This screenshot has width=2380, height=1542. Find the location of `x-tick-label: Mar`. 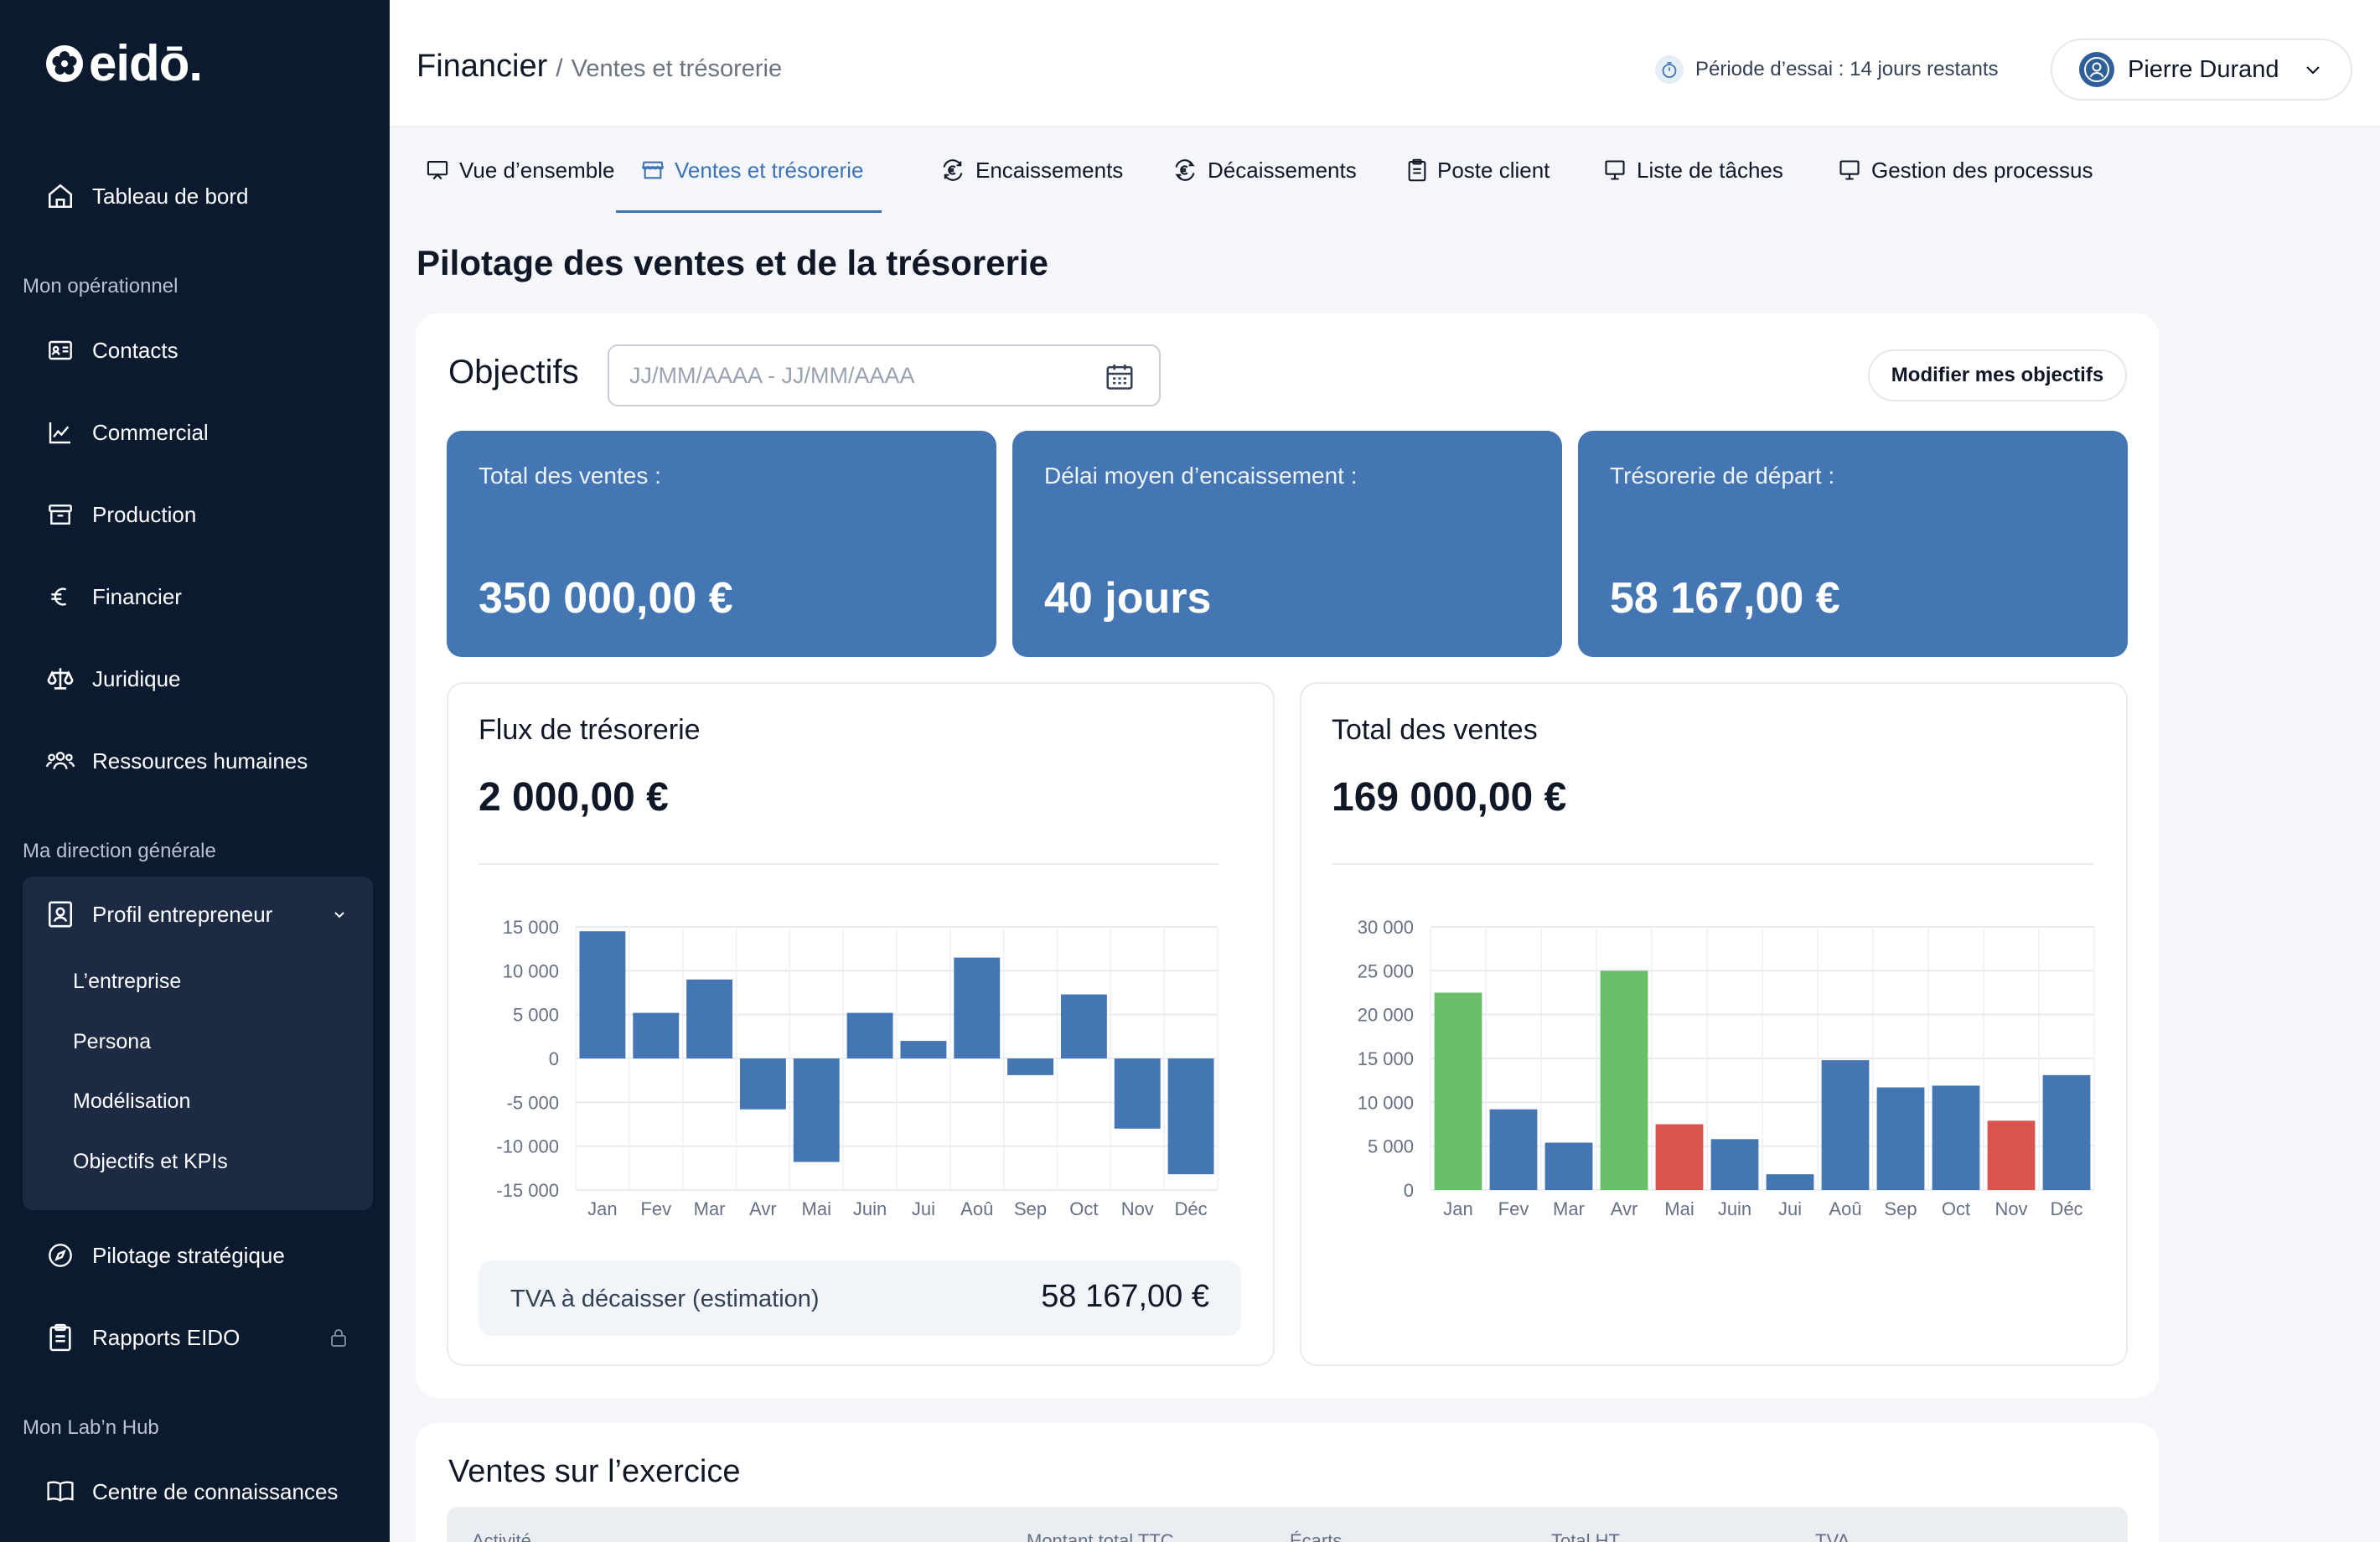

x-tick-label: Mar is located at coordinates (1569, 1208).